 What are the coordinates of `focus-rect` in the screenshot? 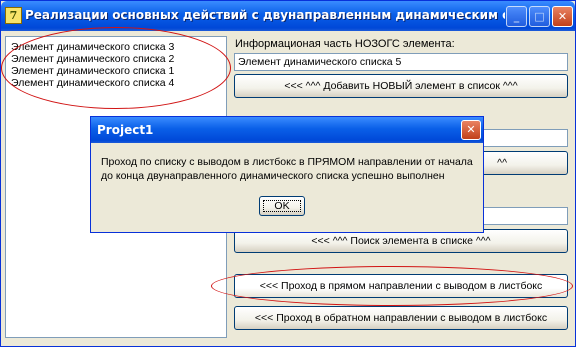 It's located at (282, 206).